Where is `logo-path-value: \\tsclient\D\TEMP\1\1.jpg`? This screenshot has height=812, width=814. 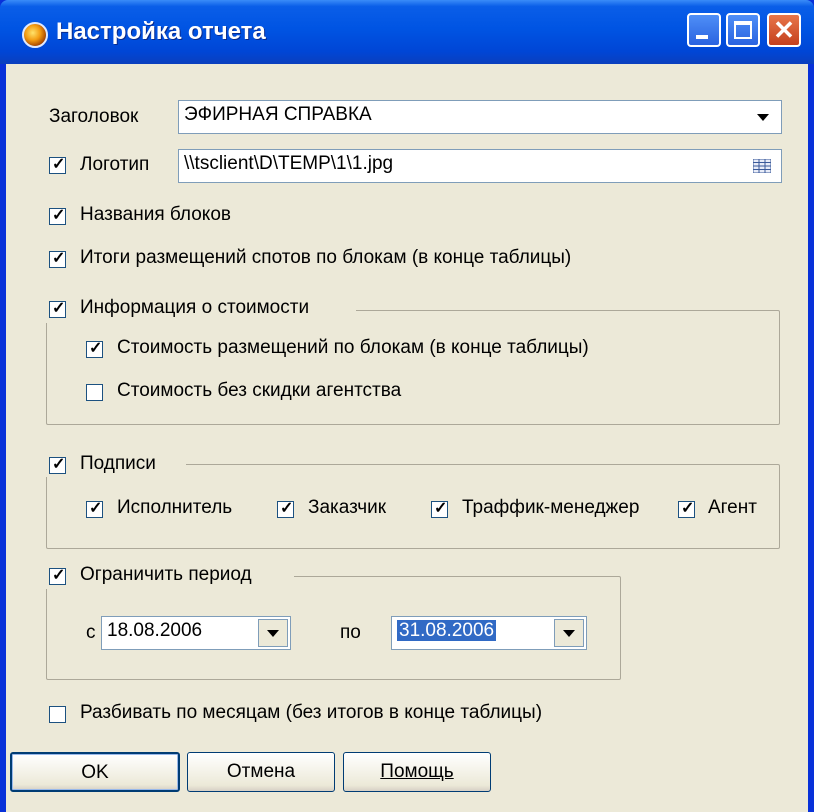 logo-path-value: \\tsclient\D\TEMP\1\1.jpg is located at coordinates (289, 163).